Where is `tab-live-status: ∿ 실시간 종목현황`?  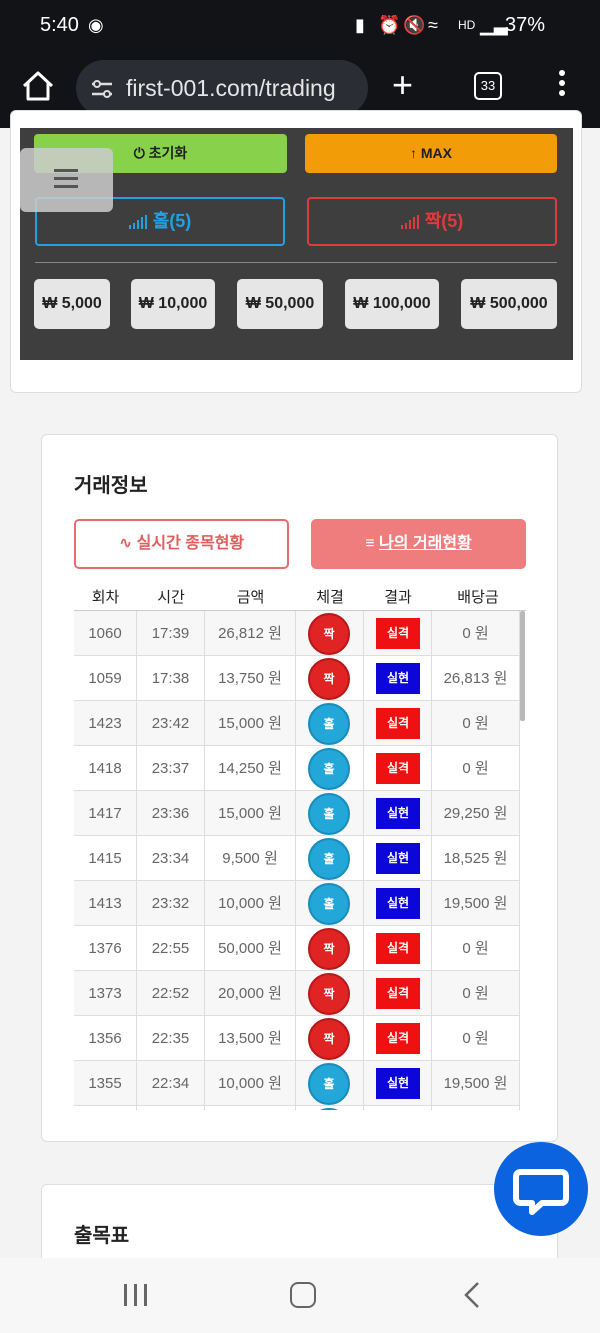 tab-live-status: ∿ 실시간 종목현황 is located at coordinates (181, 544).